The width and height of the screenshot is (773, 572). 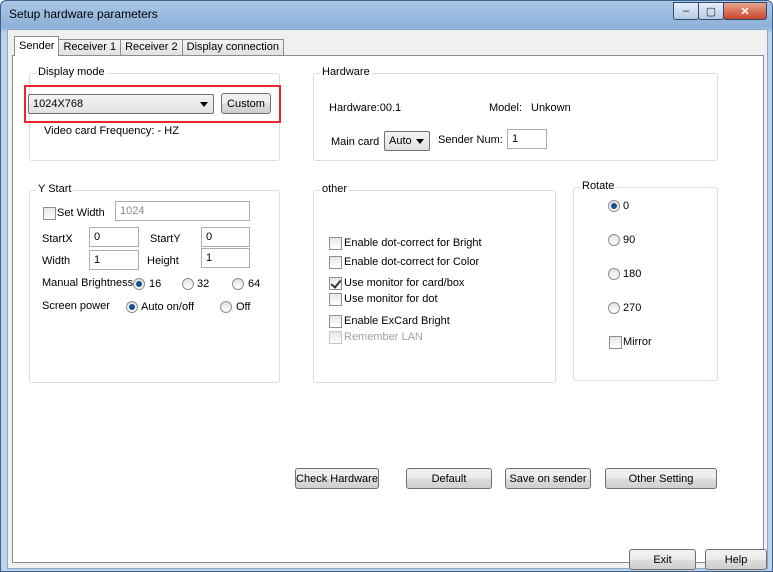 I want to click on sender-num-input: 1, so click(x=527, y=139).